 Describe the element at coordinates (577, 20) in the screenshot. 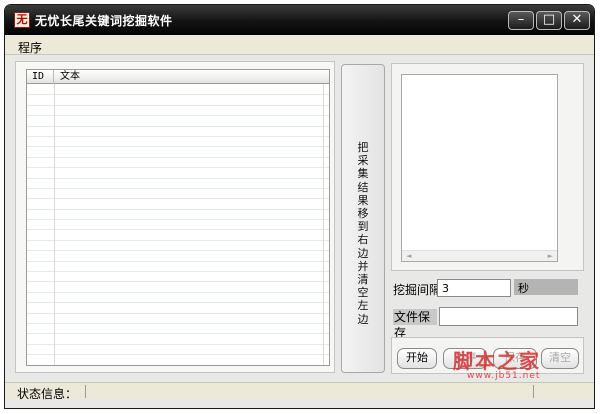

I see `close-button: ✕` at that location.